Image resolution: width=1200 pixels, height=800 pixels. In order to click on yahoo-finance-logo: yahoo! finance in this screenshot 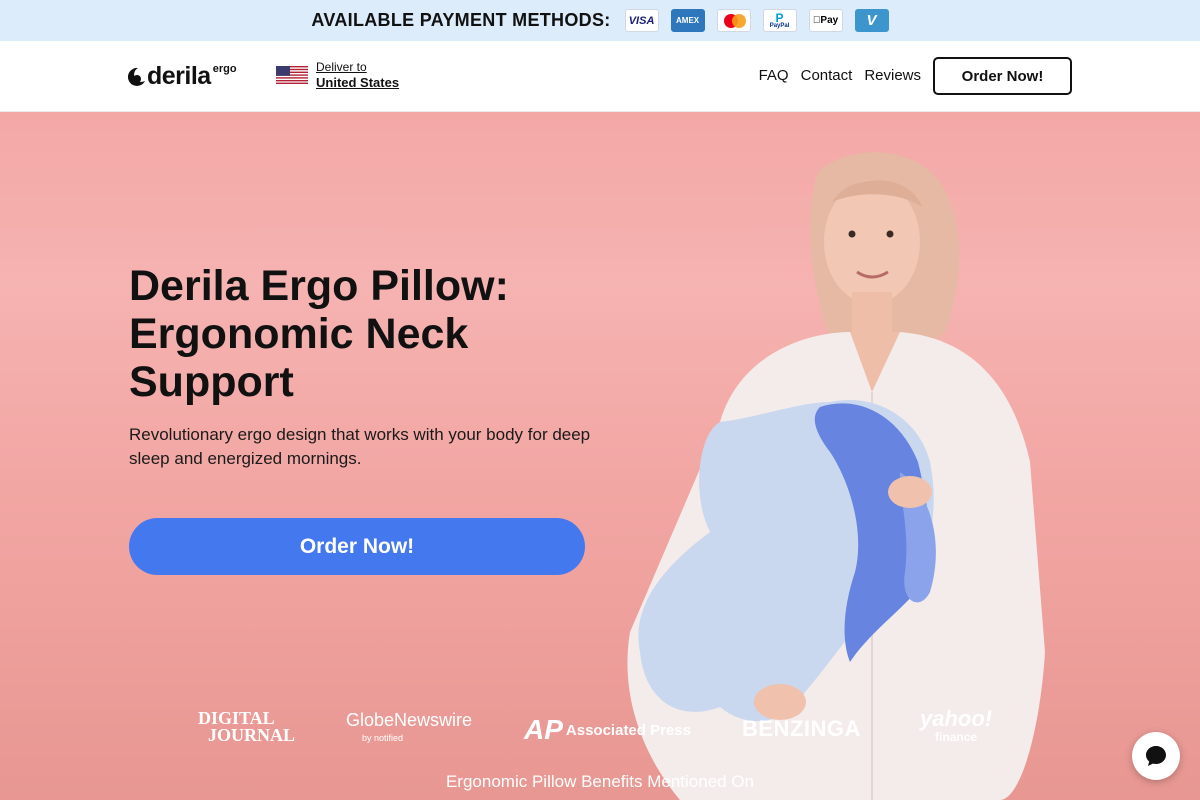, I will do `click(956, 725)`.